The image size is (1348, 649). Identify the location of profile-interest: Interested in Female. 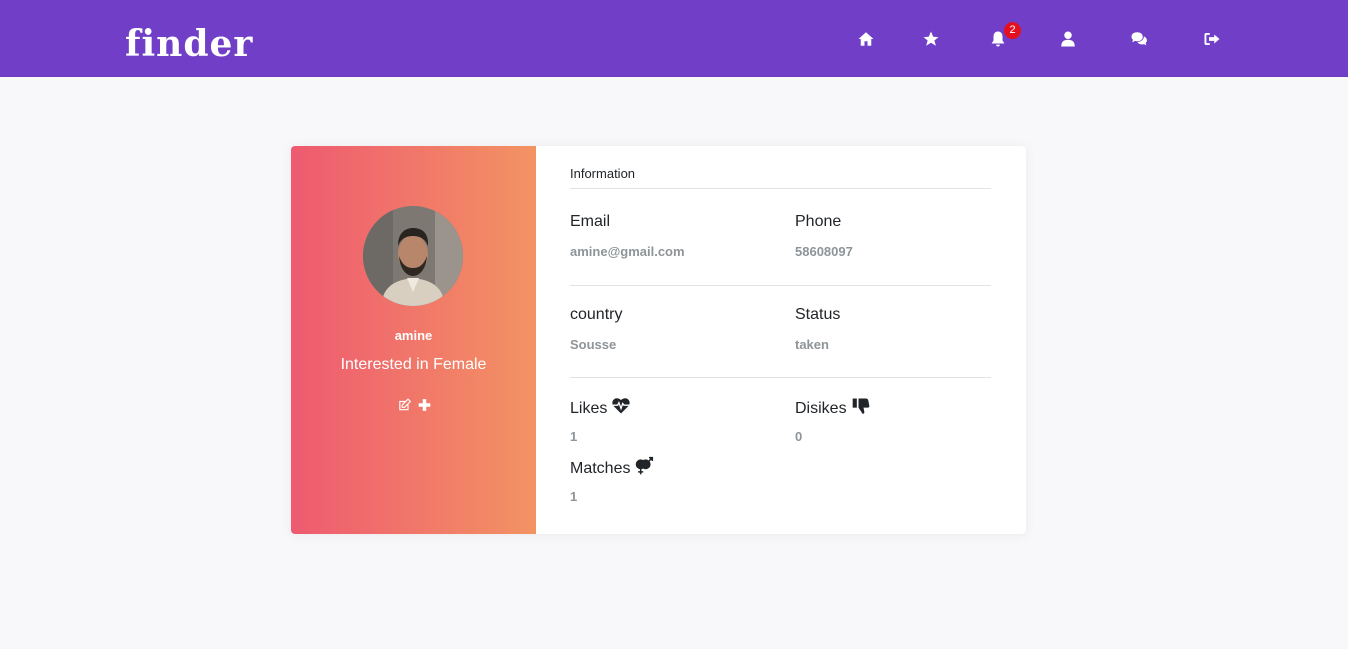
(413, 364).